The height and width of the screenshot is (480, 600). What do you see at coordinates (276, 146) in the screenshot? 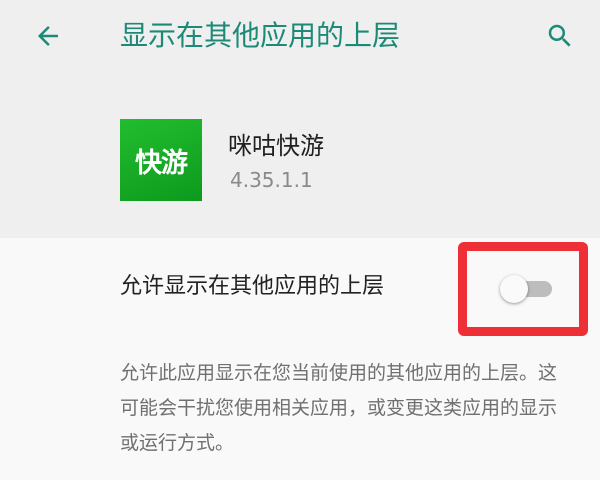
I see `app-name: 咪咕快游` at bounding box center [276, 146].